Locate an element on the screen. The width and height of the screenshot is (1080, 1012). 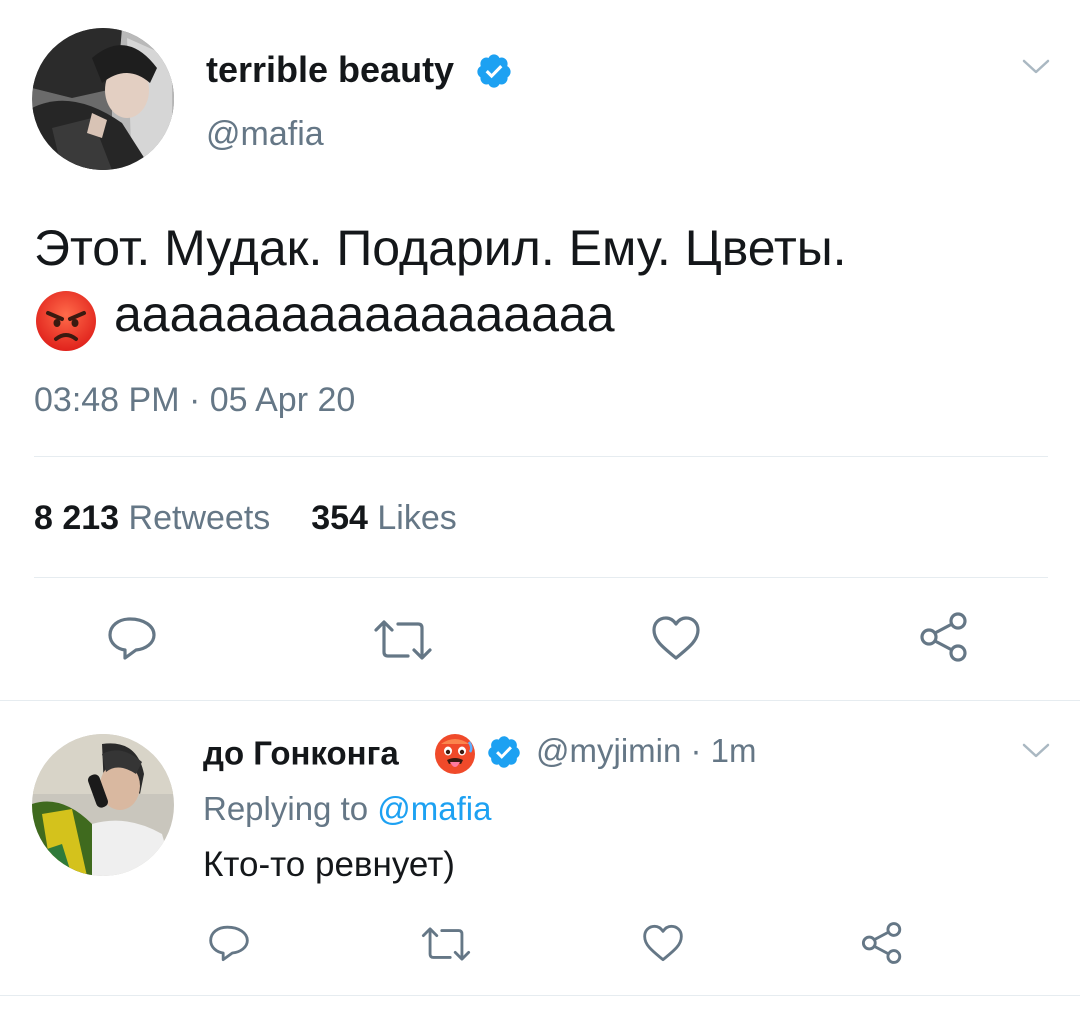
retweets-stat: 8 213 Retweets is located at coordinates (157, 518).